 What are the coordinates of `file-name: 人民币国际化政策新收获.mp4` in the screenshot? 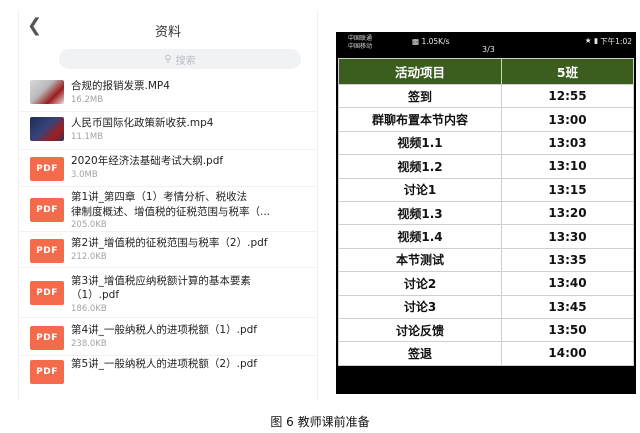 It's located at (142, 123).